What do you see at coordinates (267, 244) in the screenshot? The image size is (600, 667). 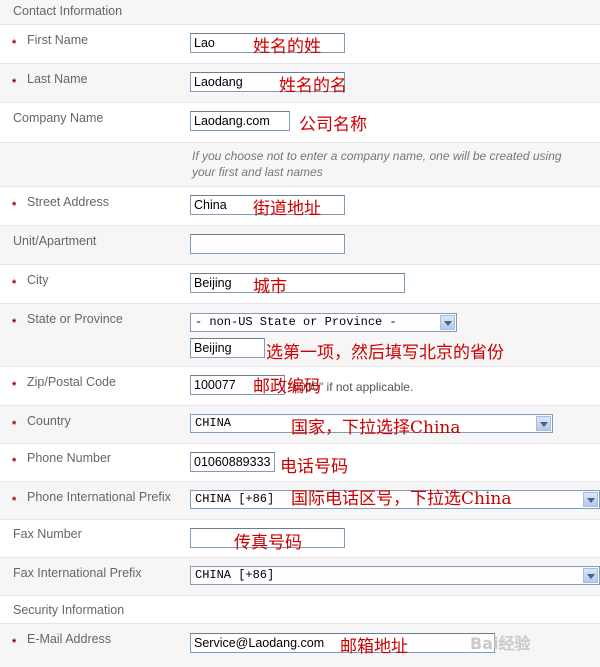 I see `unit-apartment-input` at bounding box center [267, 244].